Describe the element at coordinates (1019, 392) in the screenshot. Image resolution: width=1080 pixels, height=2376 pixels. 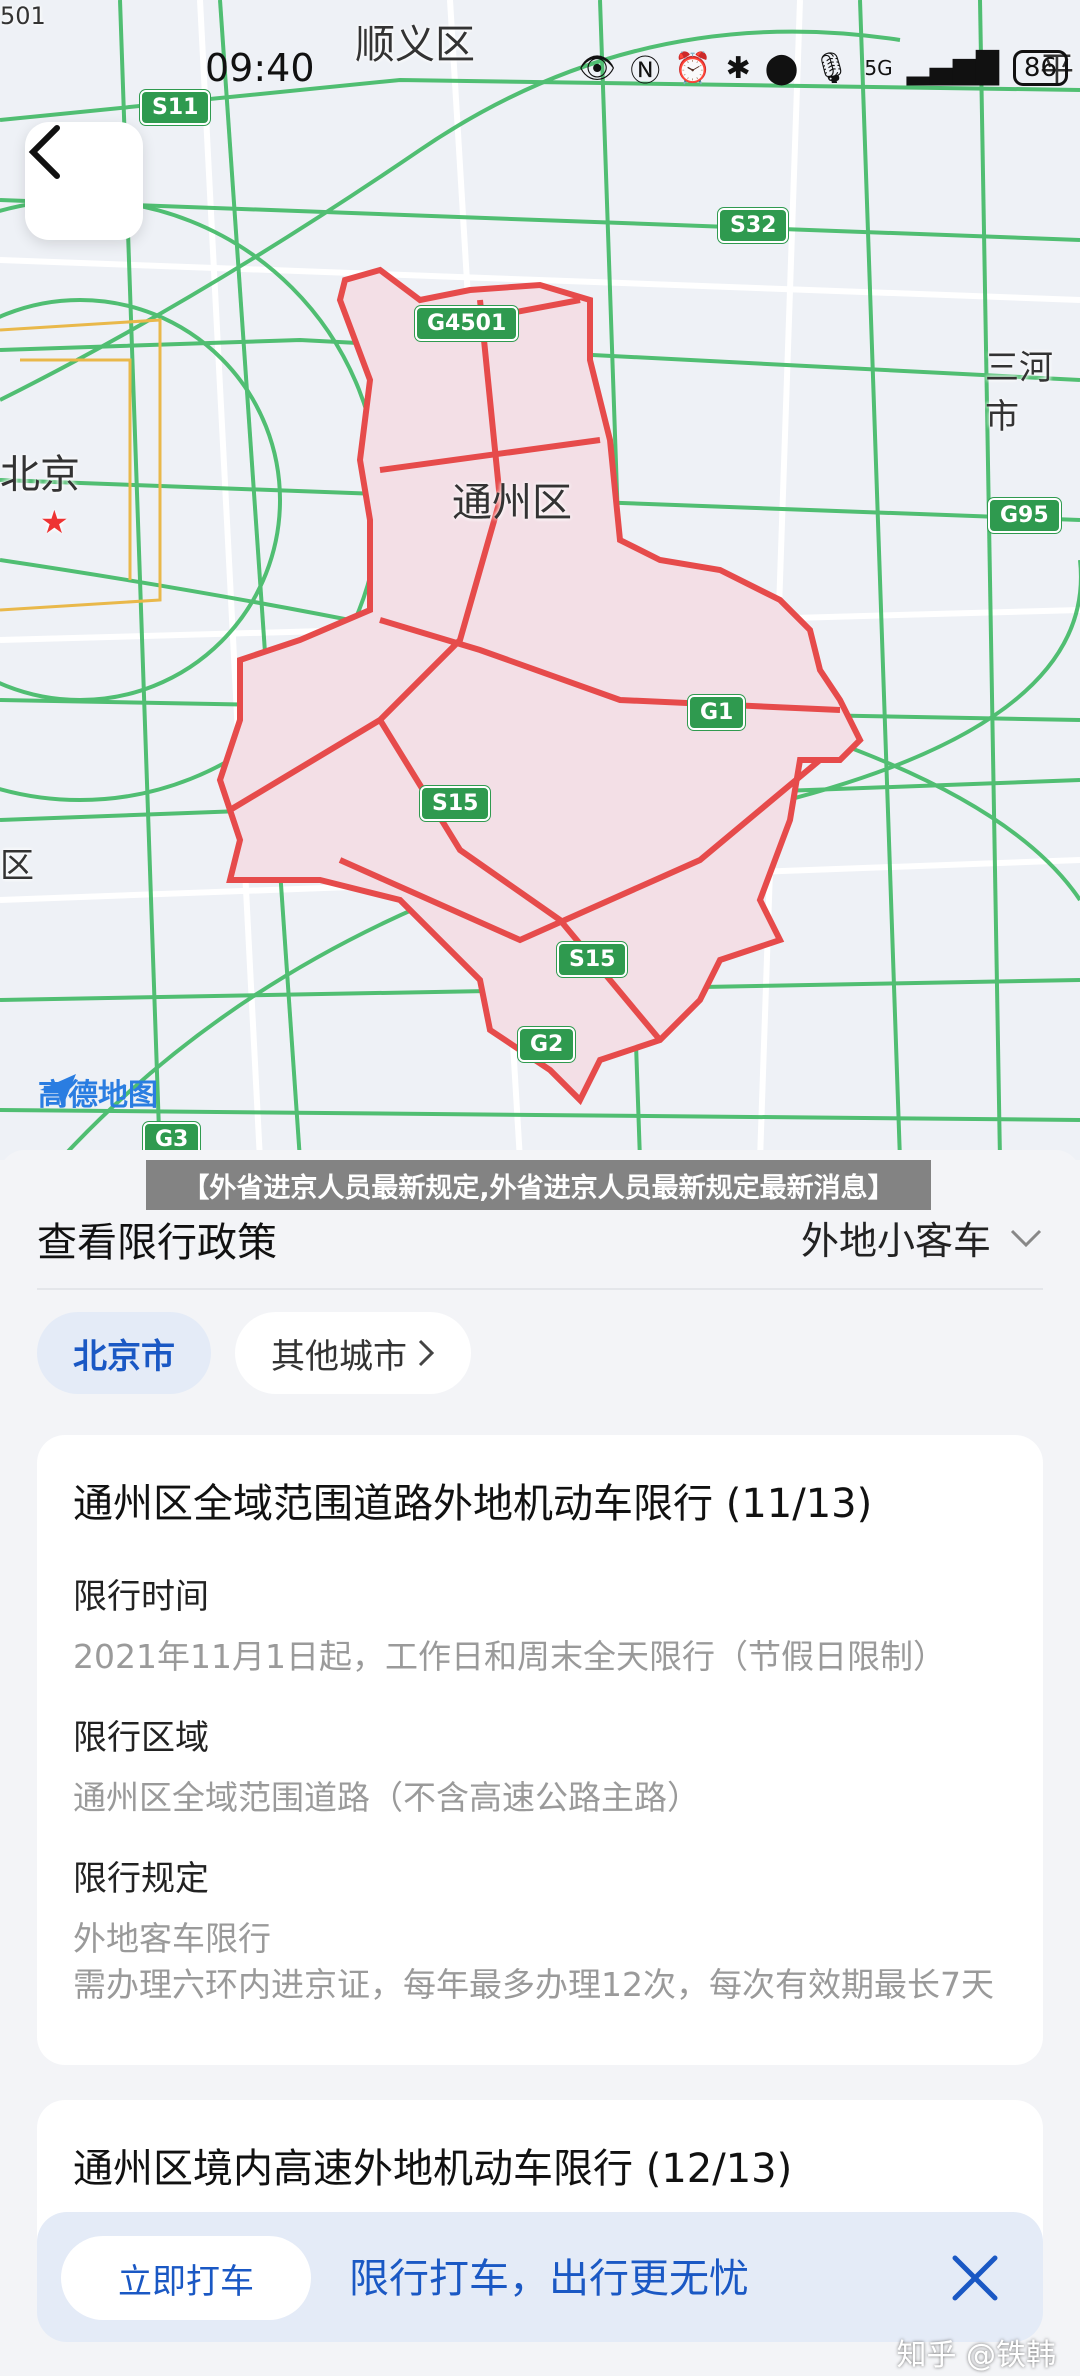
I see `map-label-sanhe: 三河市` at that location.